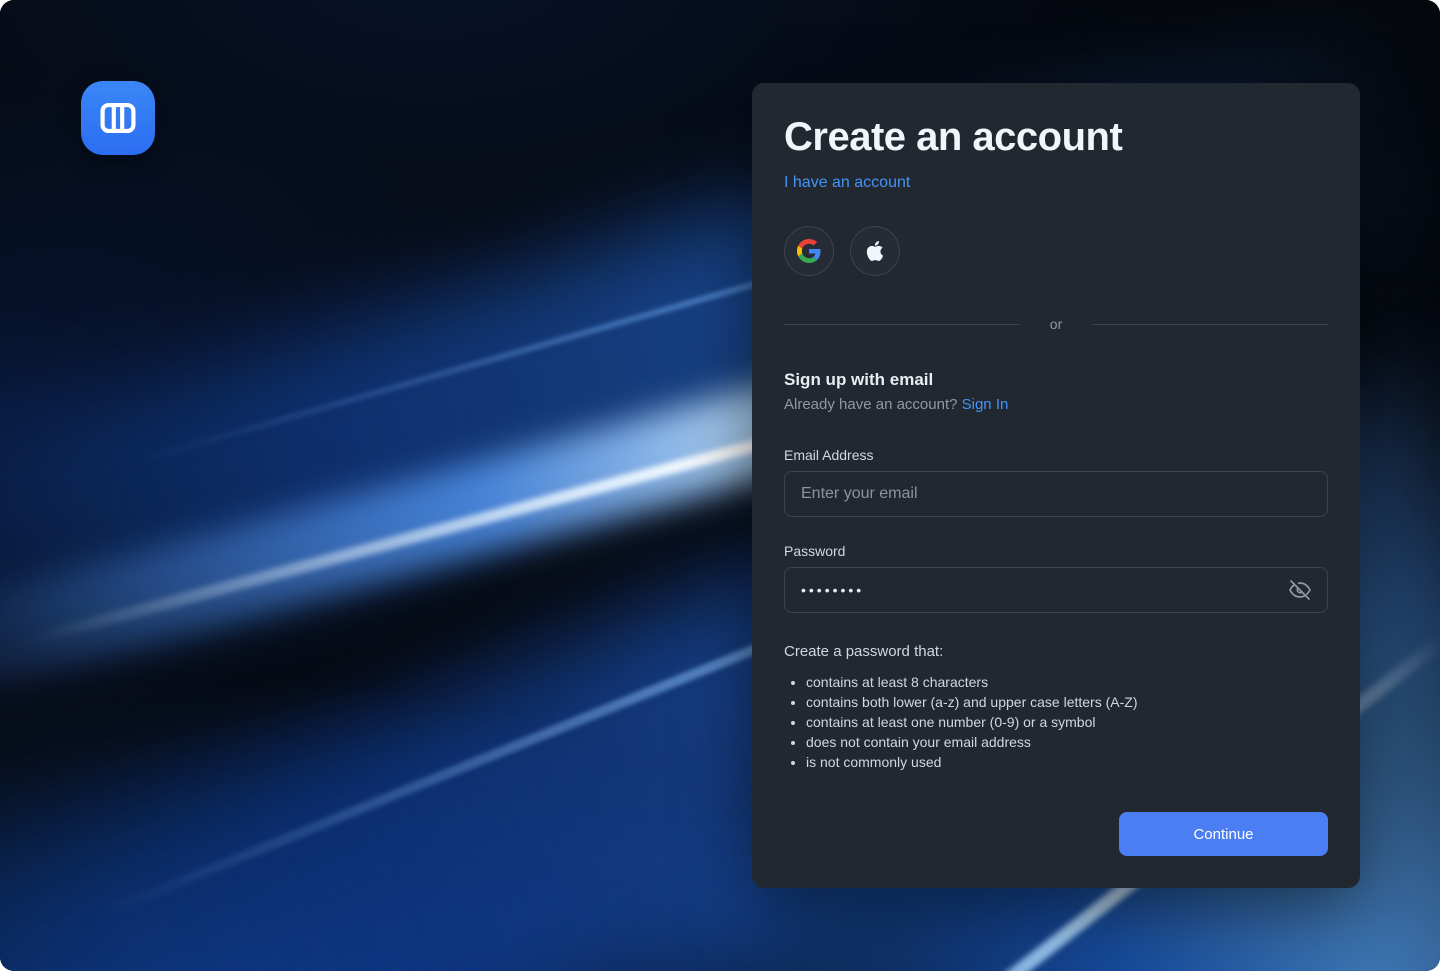 The image size is (1440, 971). I want to click on columns-board-icon, so click(118, 118).